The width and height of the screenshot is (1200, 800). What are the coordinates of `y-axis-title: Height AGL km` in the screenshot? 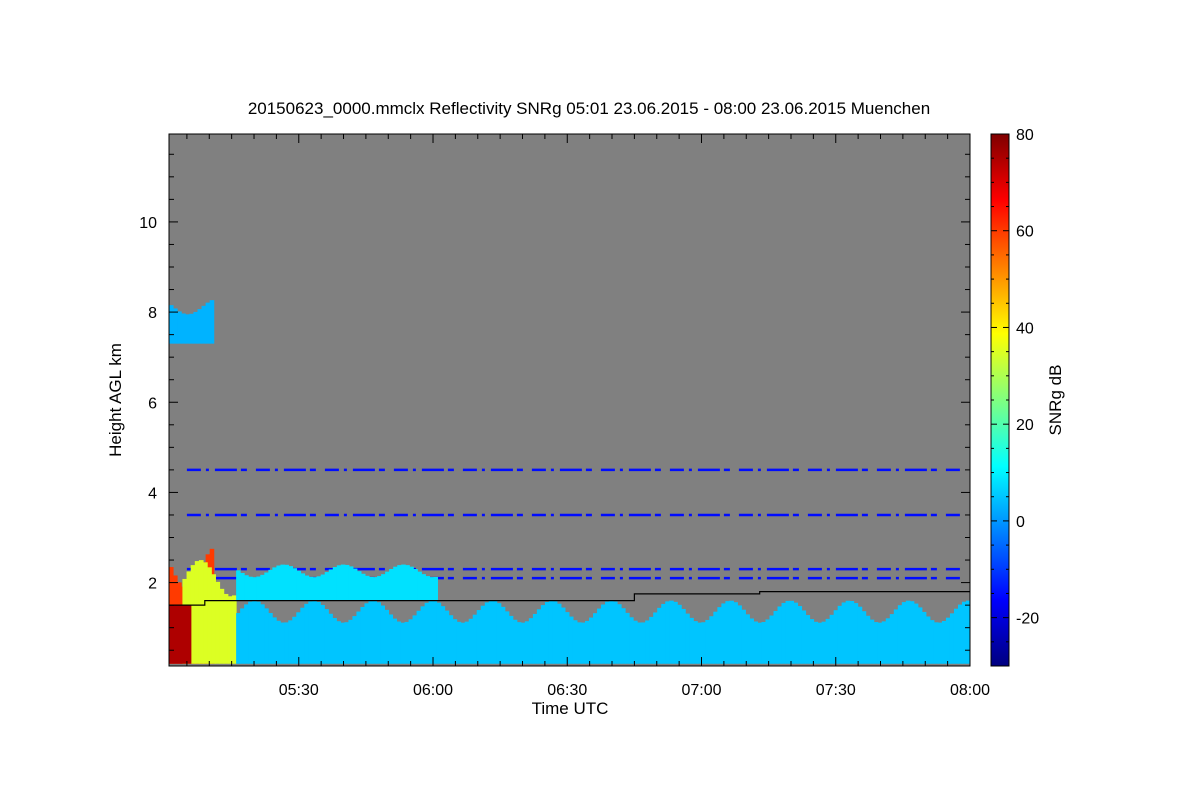 It's located at (115, 400).